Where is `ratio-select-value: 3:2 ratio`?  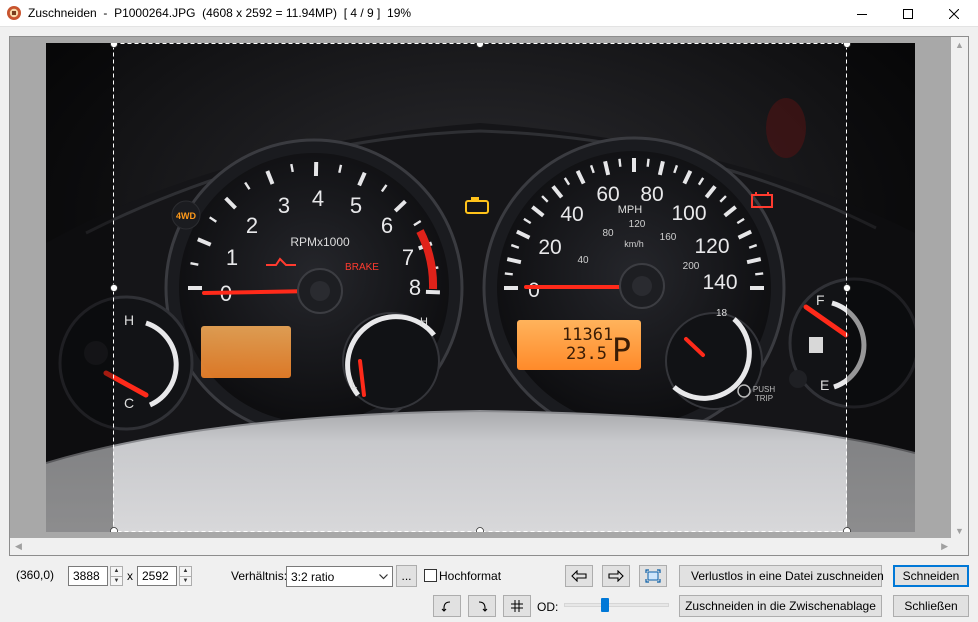 ratio-select-value: 3:2 ratio is located at coordinates (313, 576).